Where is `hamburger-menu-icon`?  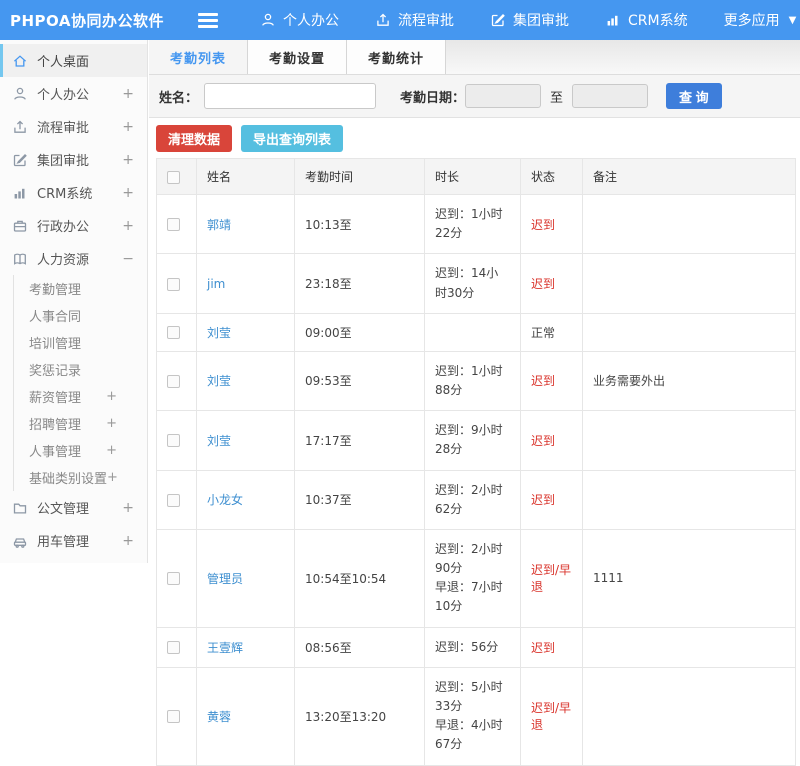 hamburger-menu-icon is located at coordinates (208, 20).